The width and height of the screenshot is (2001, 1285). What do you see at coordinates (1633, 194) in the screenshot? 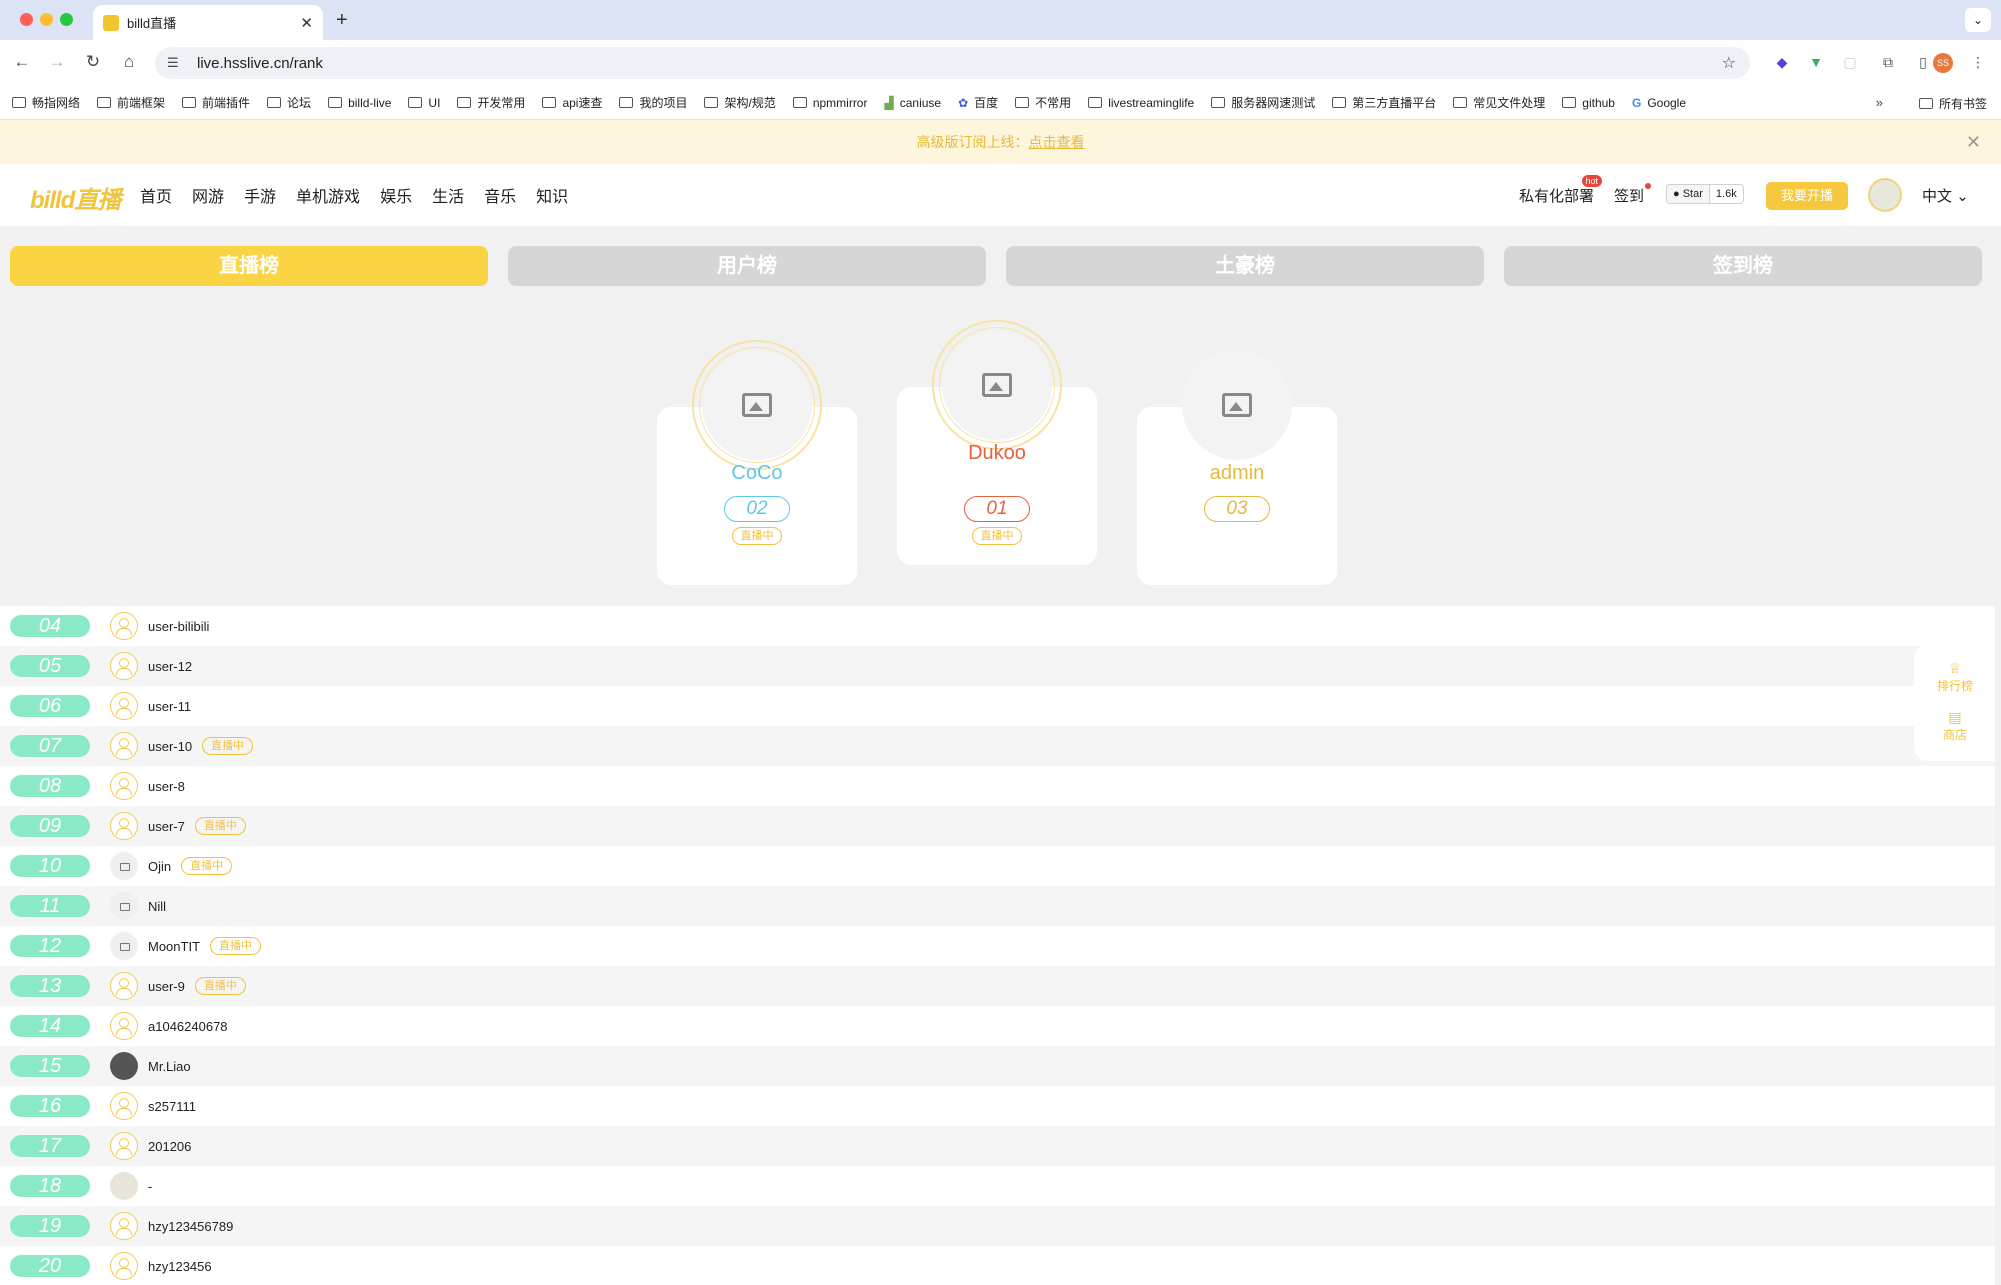
I see `signin-link: 签到` at bounding box center [1633, 194].